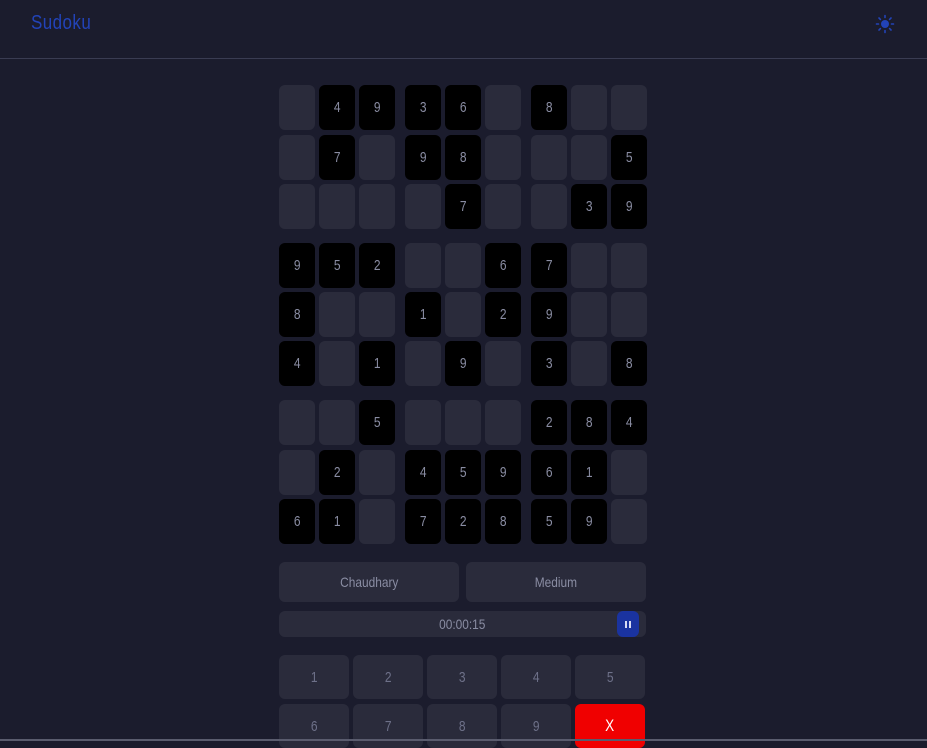 The image size is (927, 748). Describe the element at coordinates (610, 677) in the screenshot. I see `number-key-5: 5` at that location.